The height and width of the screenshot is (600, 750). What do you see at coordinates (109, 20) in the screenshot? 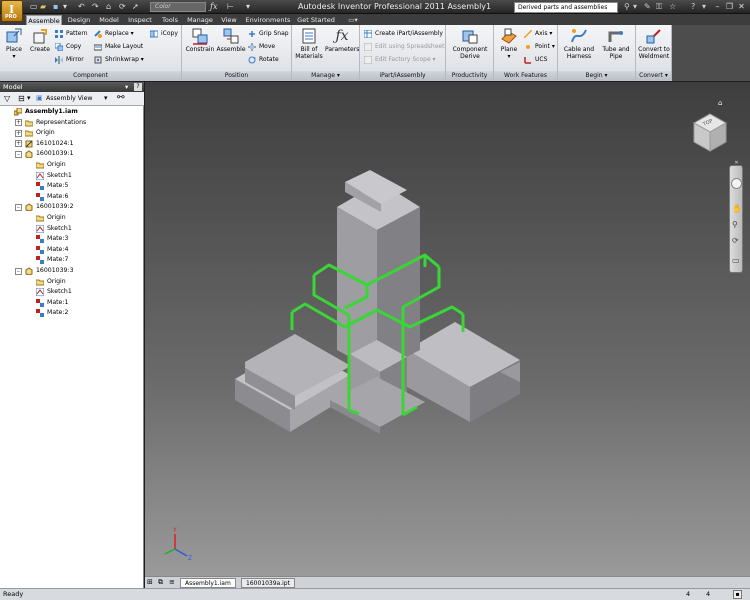
I see `tab-model: Model` at bounding box center [109, 20].